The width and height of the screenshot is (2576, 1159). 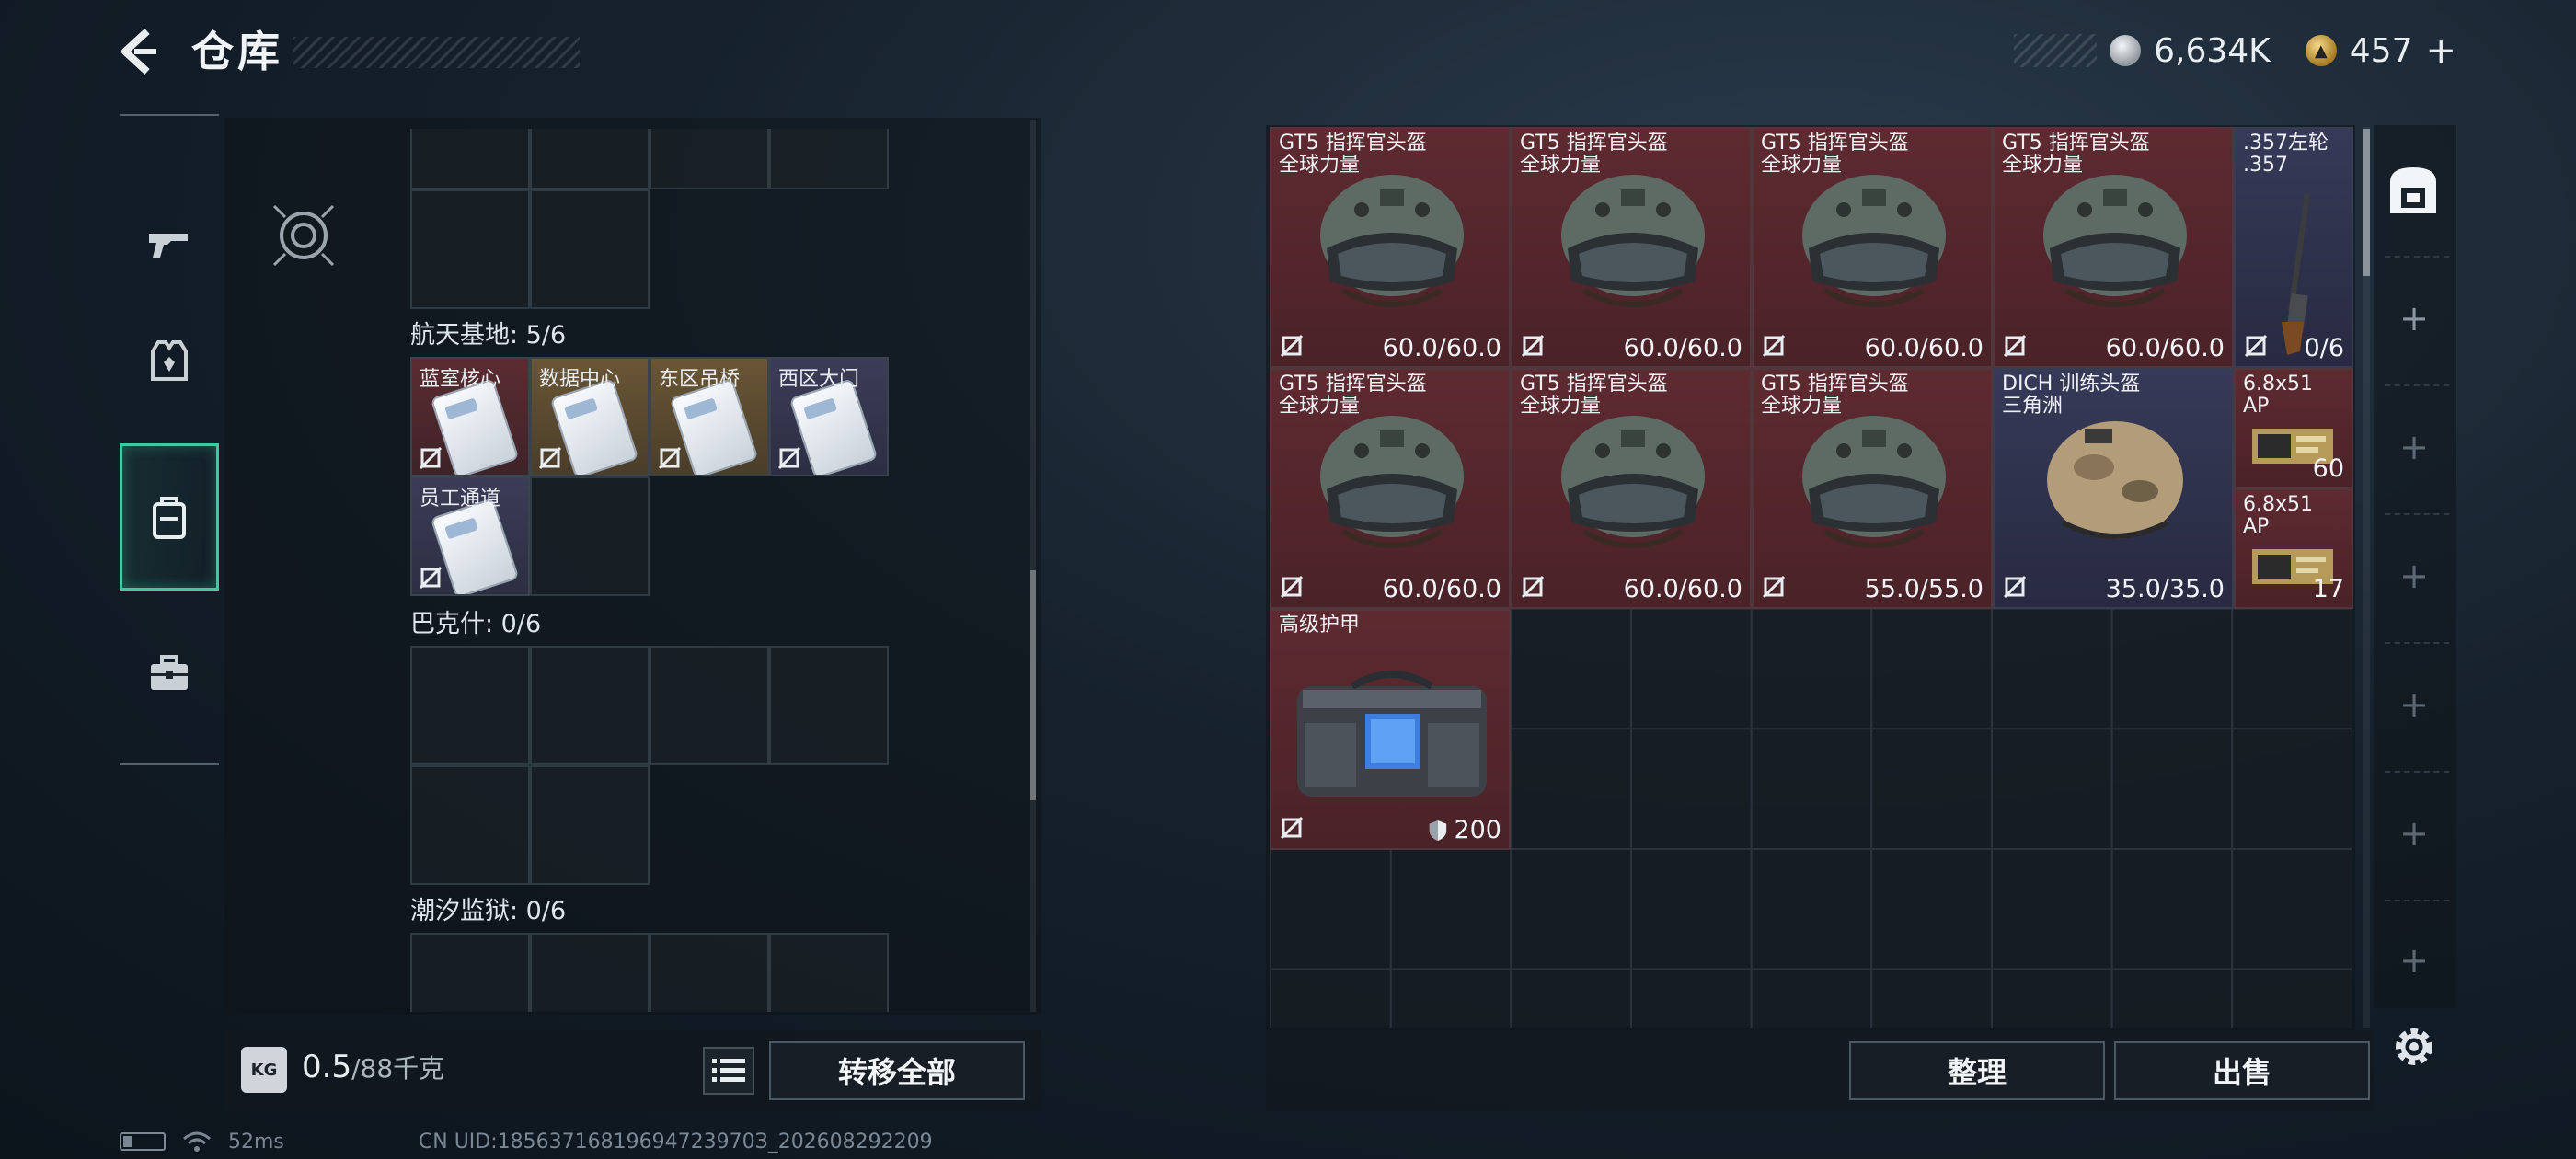 I want to click on crosshair-icon, so click(x=303, y=235).